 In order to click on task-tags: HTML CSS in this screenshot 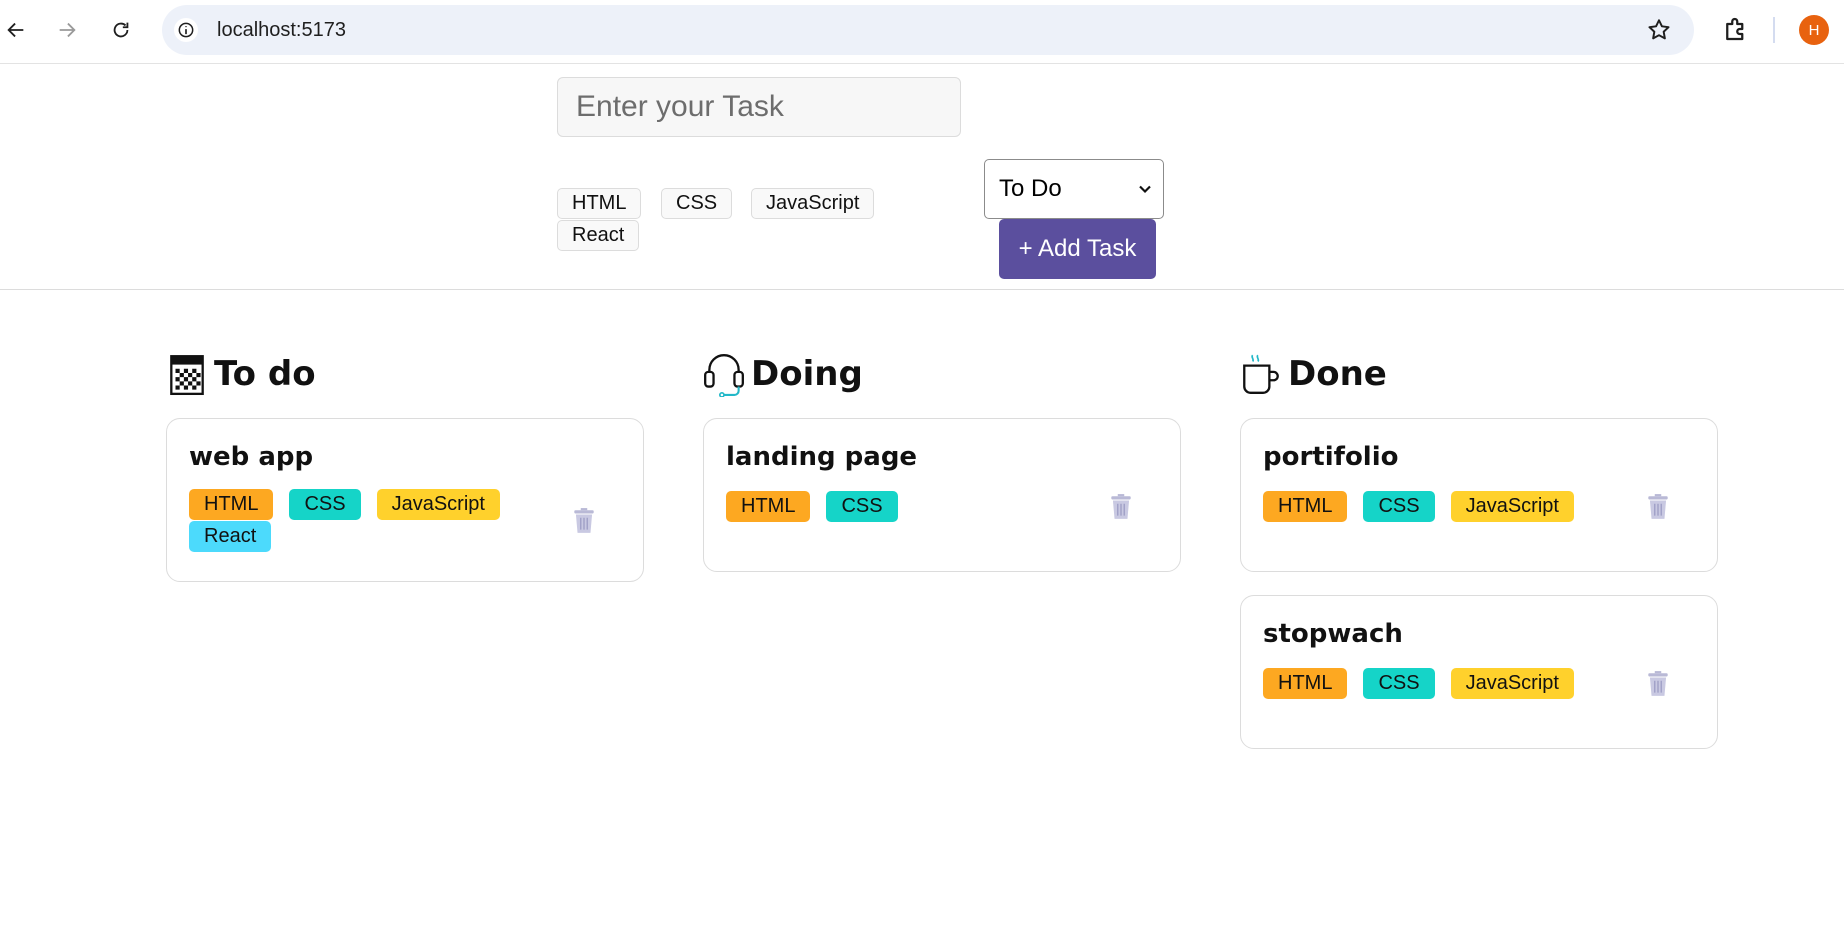, I will do `click(896, 506)`.